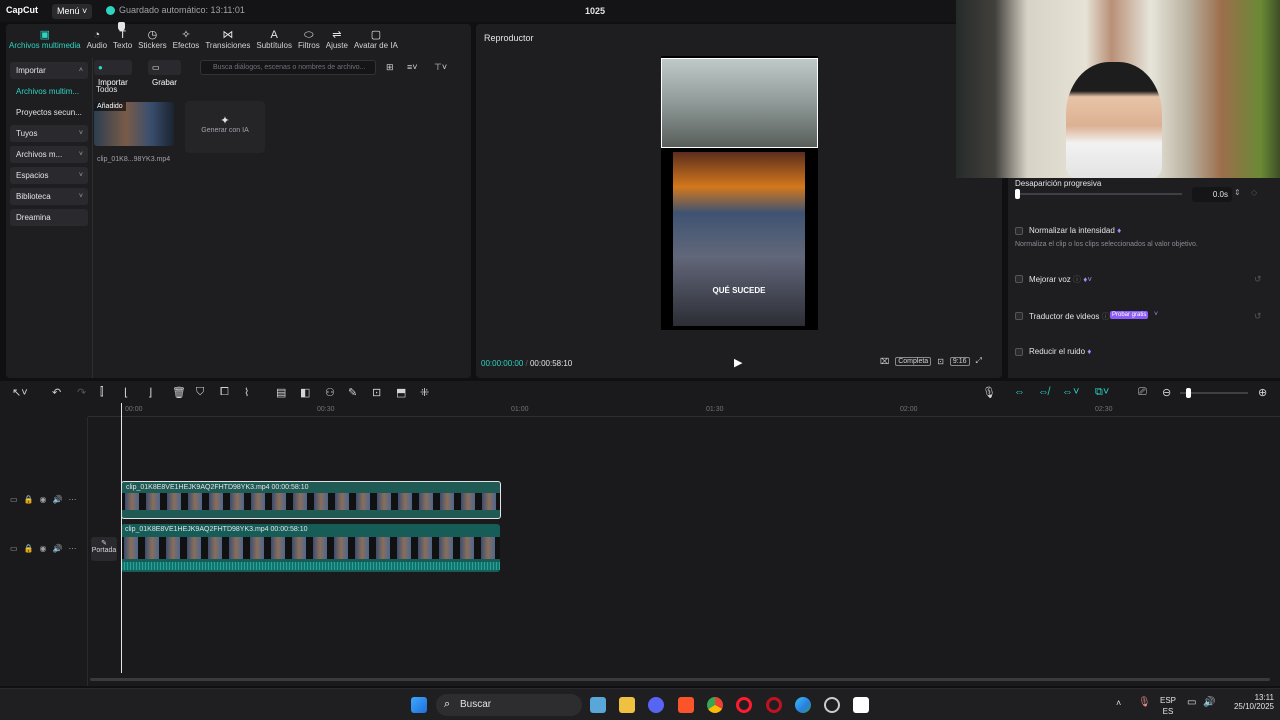 Image resolution: width=1280 pixels, height=720 pixels. Describe the element at coordinates (121, 538) in the screenshot. I see `playhead` at that location.